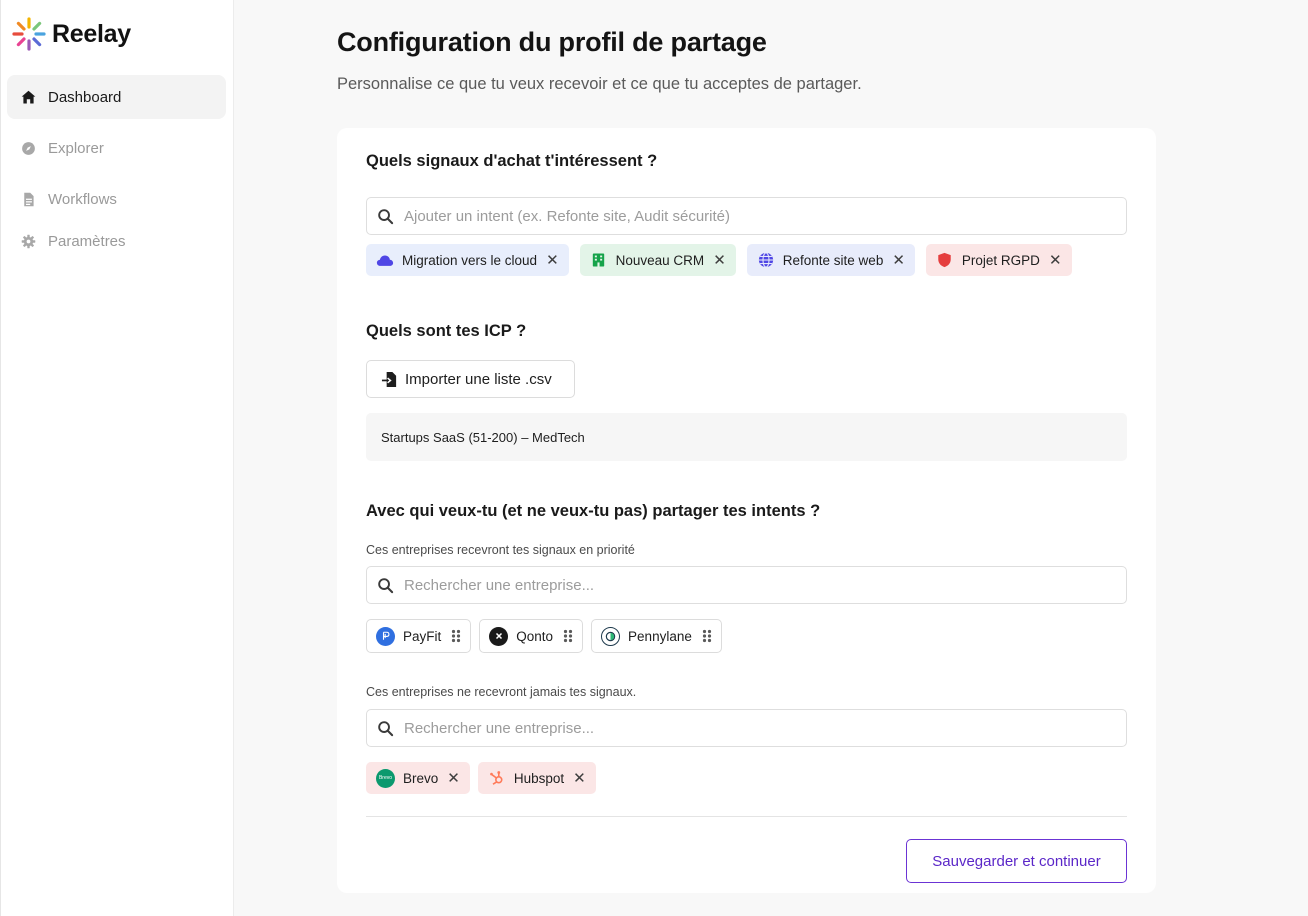 This screenshot has height=916, width=1308. I want to click on blocked-company-search-field, so click(746, 728).